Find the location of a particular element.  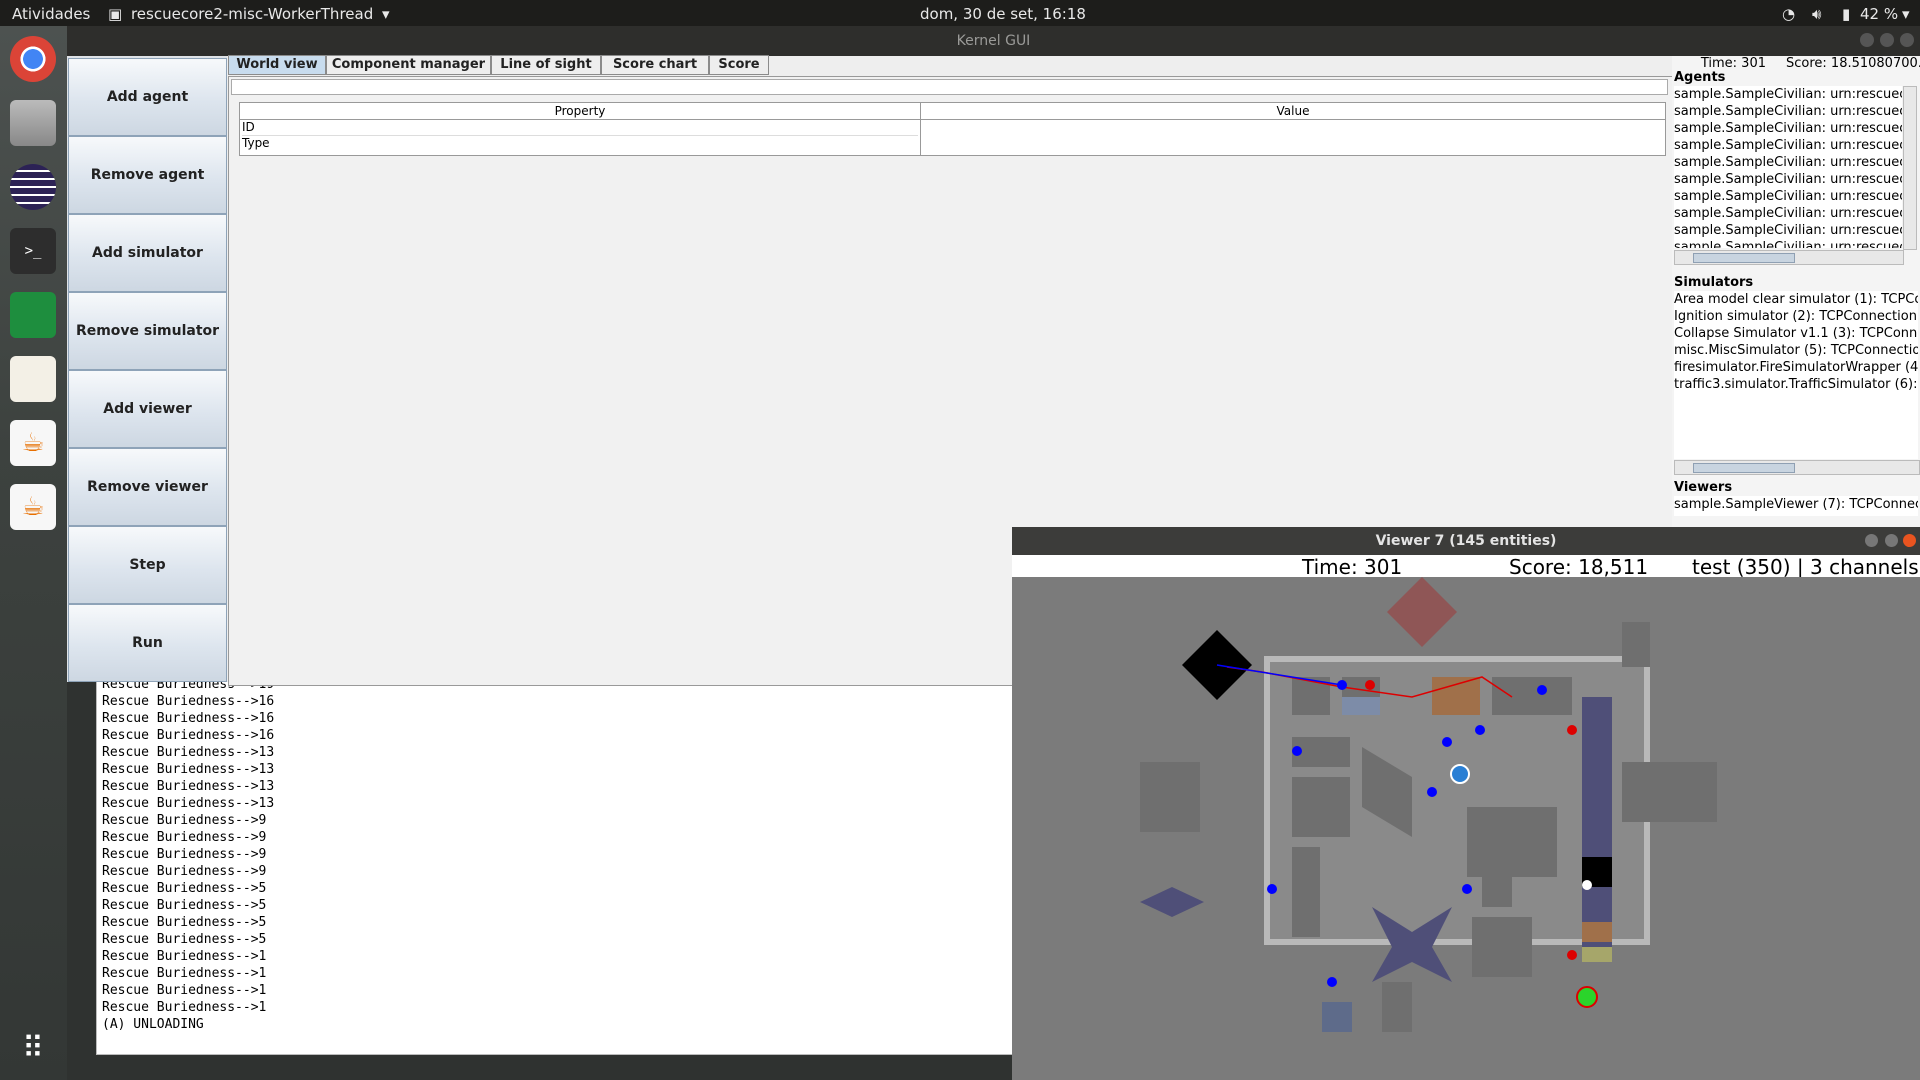

battery-icon: ▮ is located at coordinates (1846, 14).